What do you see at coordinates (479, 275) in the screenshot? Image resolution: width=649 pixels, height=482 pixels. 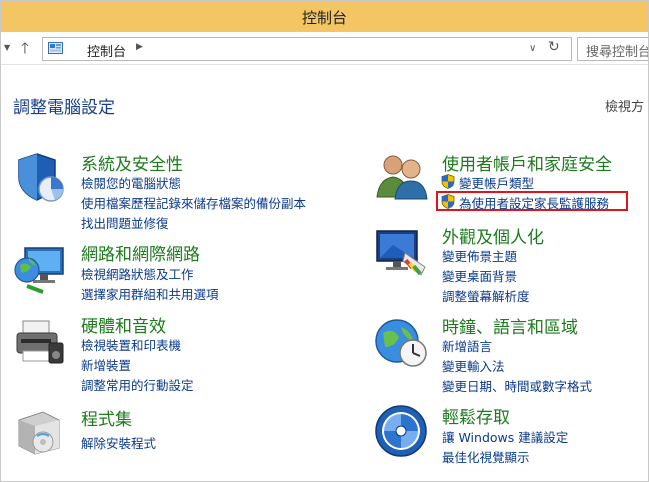 I see `category-link: 變更桌面背景` at bounding box center [479, 275].